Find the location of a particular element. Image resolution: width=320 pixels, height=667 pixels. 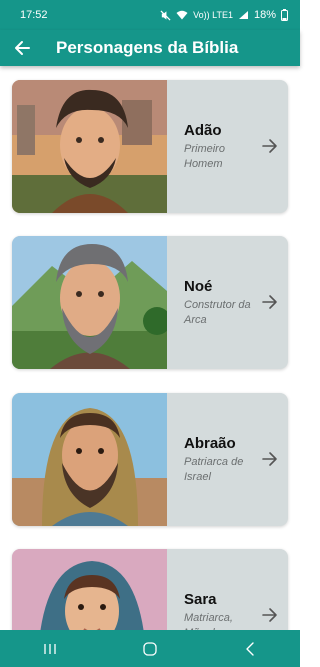

home-button is located at coordinates (150, 649).